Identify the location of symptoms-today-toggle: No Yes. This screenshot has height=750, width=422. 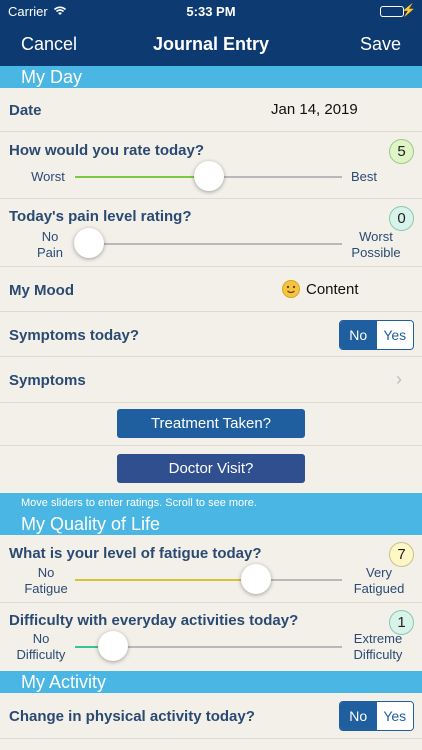
(376, 335).